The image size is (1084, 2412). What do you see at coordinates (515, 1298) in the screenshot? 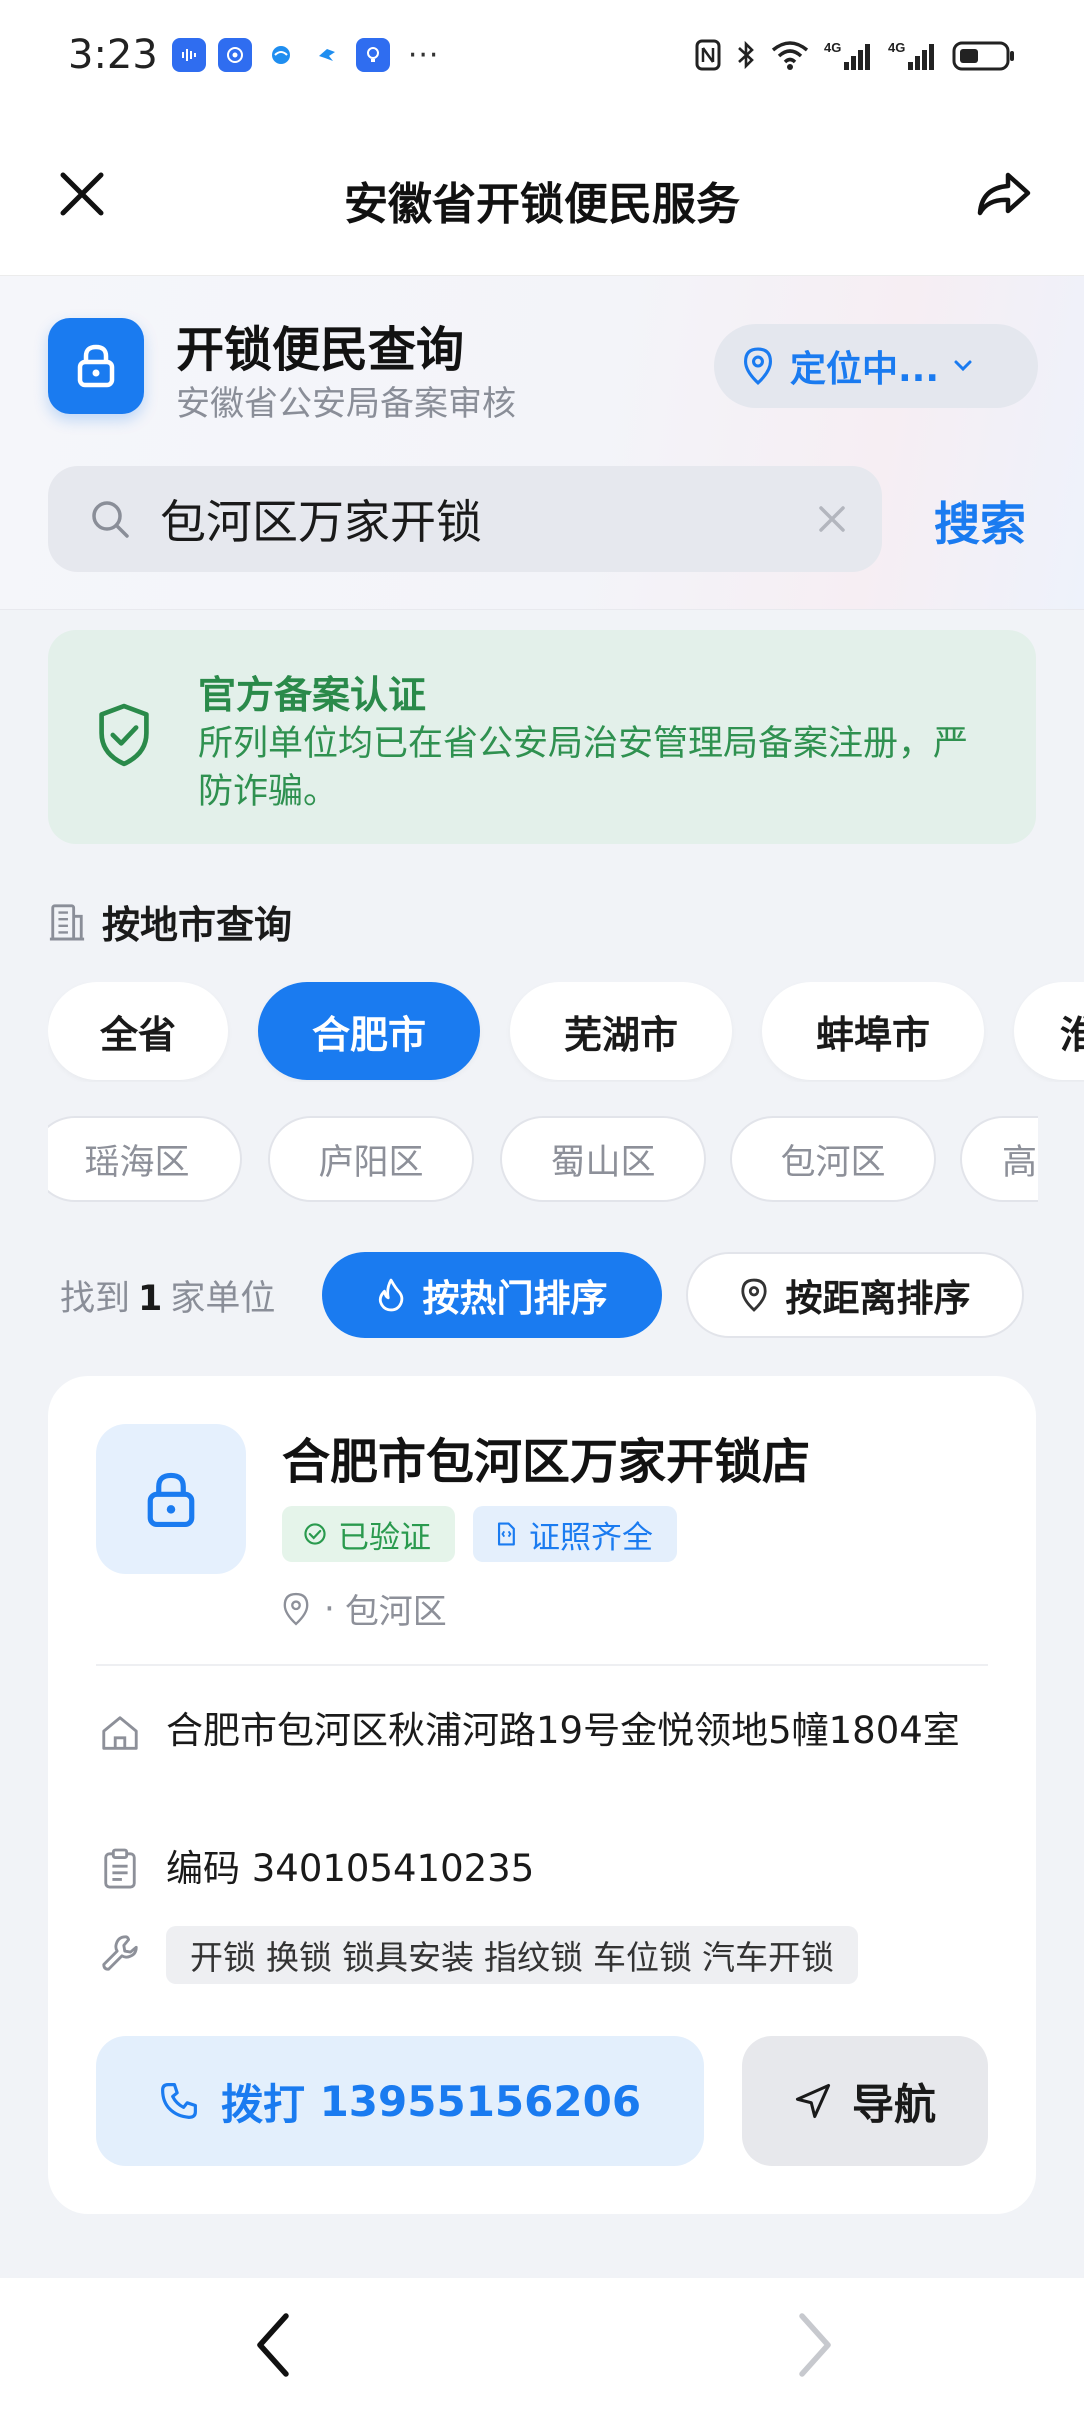
I see `sort-hot-label: 按热门排序` at bounding box center [515, 1298].